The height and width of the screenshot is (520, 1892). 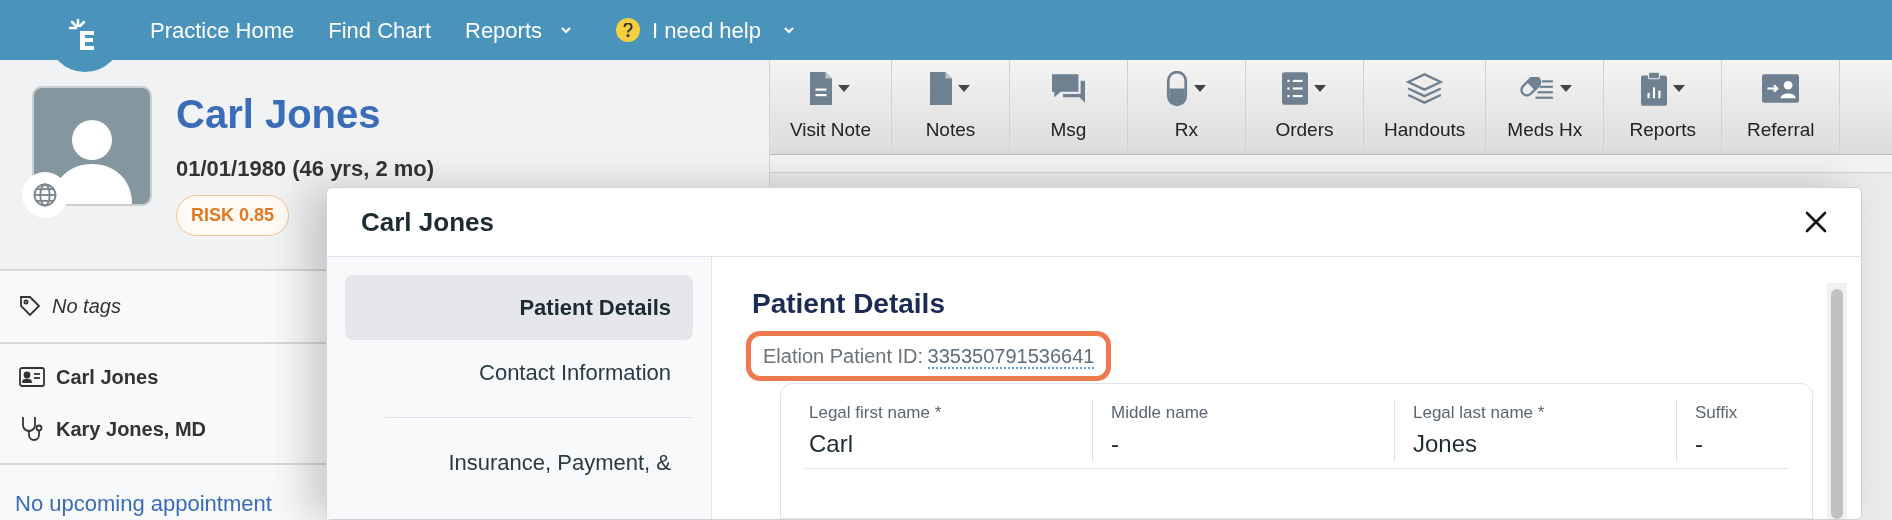 What do you see at coordinates (30, 306) in the screenshot?
I see `tag-icon` at bounding box center [30, 306].